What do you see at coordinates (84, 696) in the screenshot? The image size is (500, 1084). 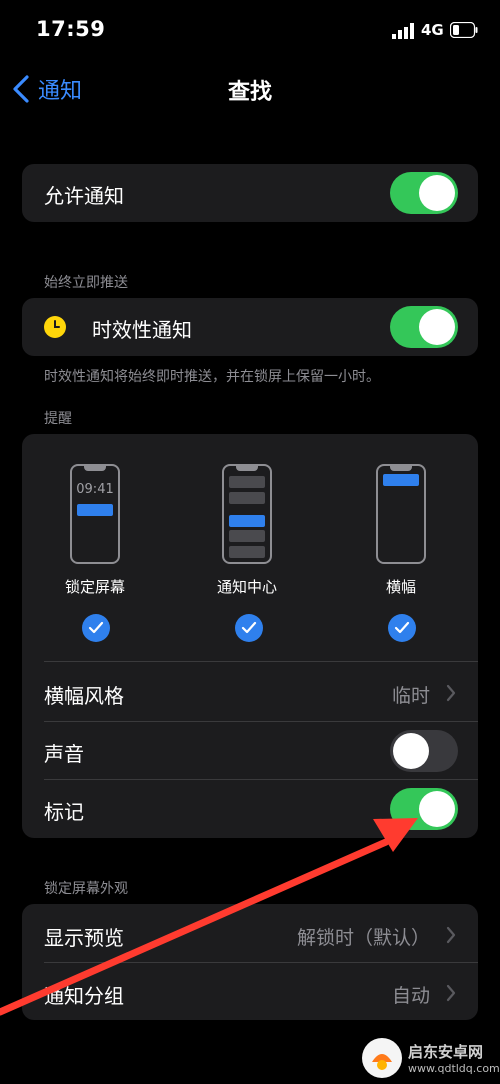 I see `banner-style-label: 横幅风格` at bounding box center [84, 696].